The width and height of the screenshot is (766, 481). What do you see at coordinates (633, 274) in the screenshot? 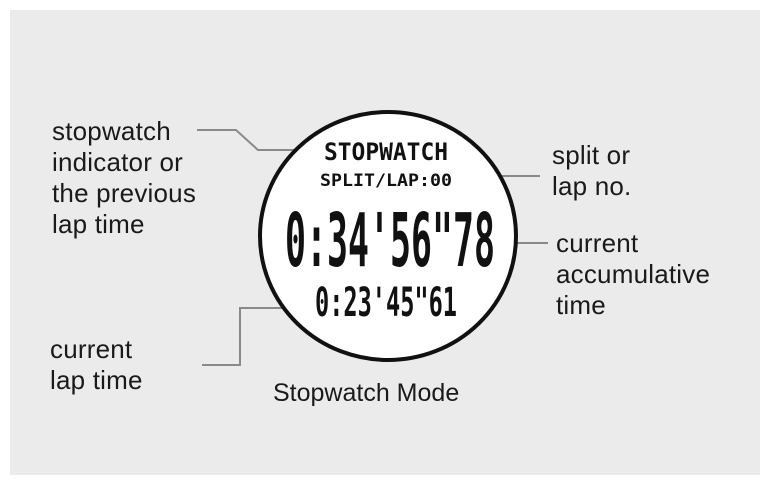
I see `label-current-accumulative-time: current accumulative time` at bounding box center [633, 274].